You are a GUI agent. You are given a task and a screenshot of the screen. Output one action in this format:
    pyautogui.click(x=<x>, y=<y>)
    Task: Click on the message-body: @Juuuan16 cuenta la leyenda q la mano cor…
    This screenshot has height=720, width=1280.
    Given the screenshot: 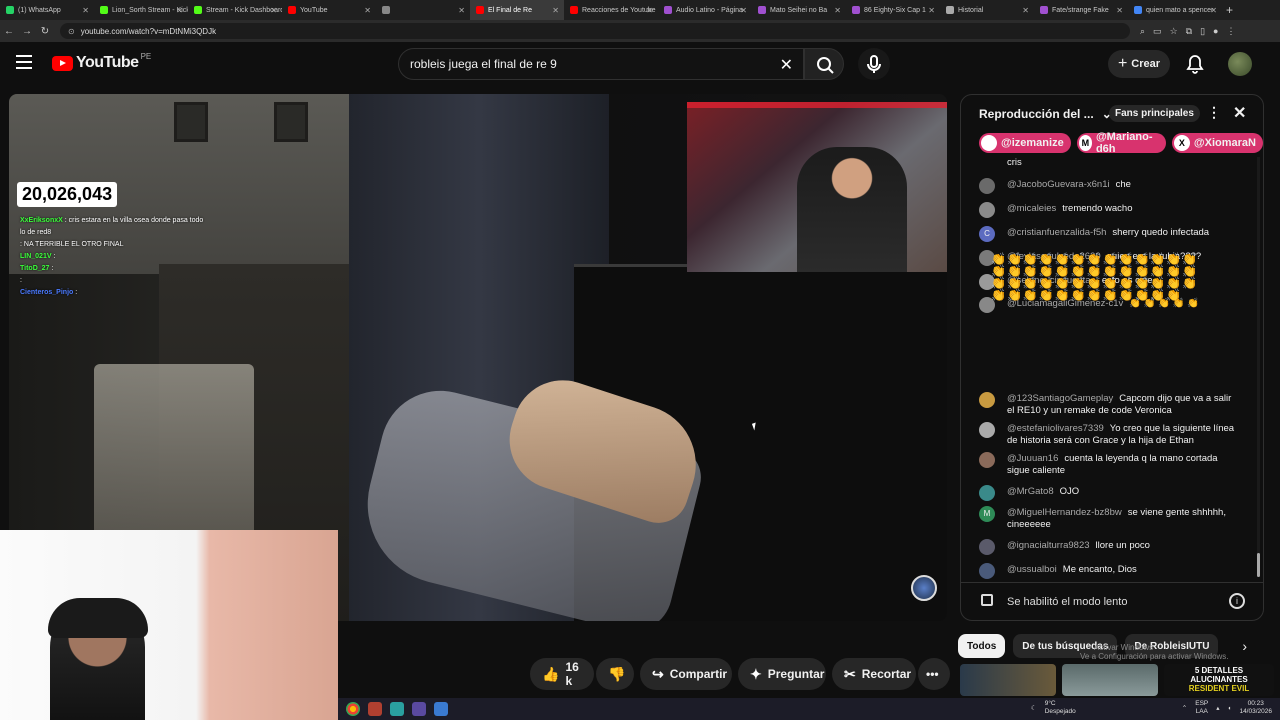 What is the action you would take?
    pyautogui.click(x=1123, y=465)
    